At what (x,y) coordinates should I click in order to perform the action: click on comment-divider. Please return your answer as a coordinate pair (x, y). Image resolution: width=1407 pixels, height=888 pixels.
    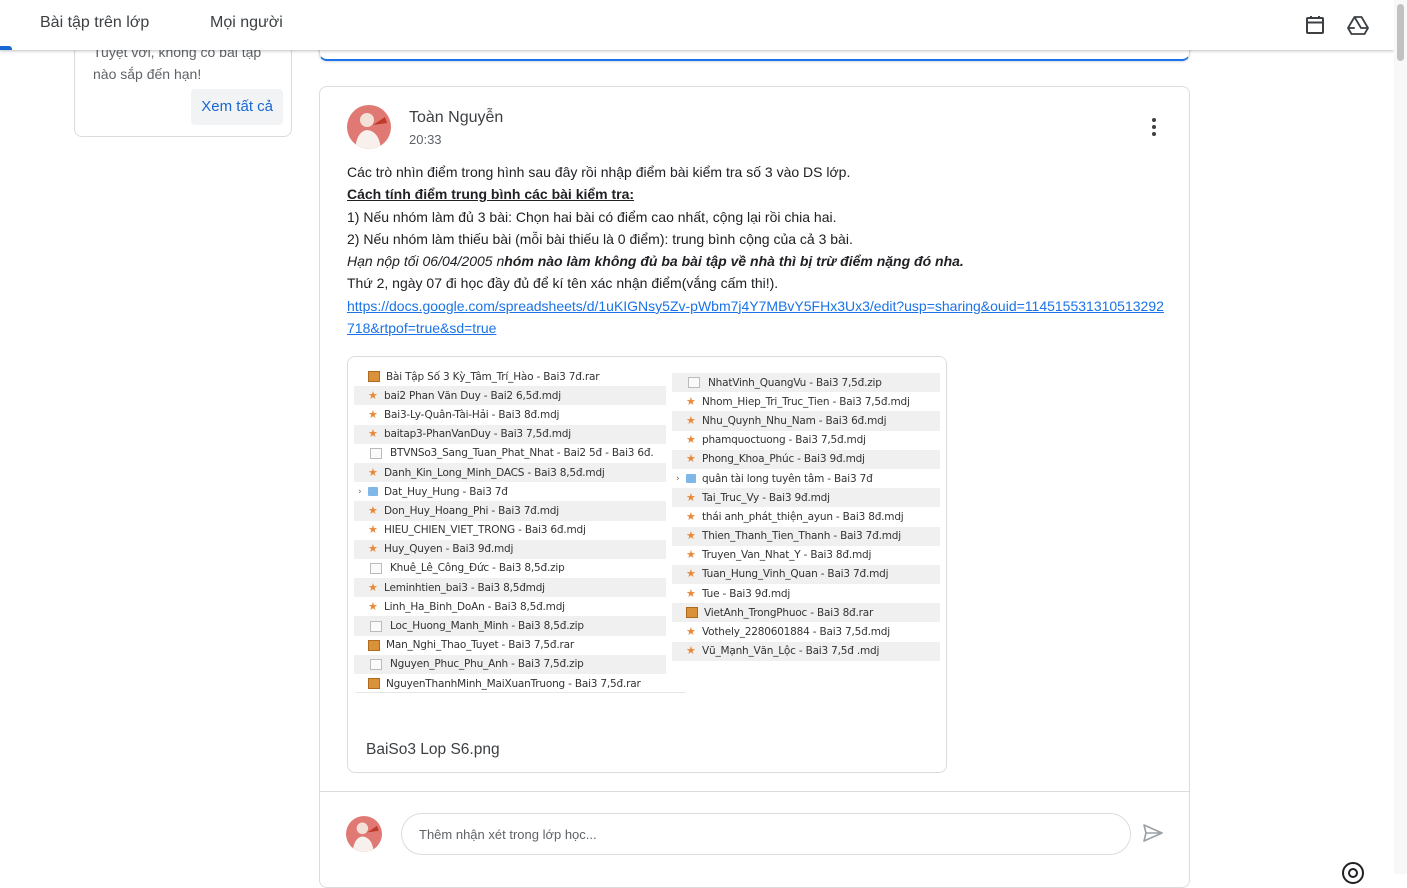
    Looking at the image, I should click on (754, 791).